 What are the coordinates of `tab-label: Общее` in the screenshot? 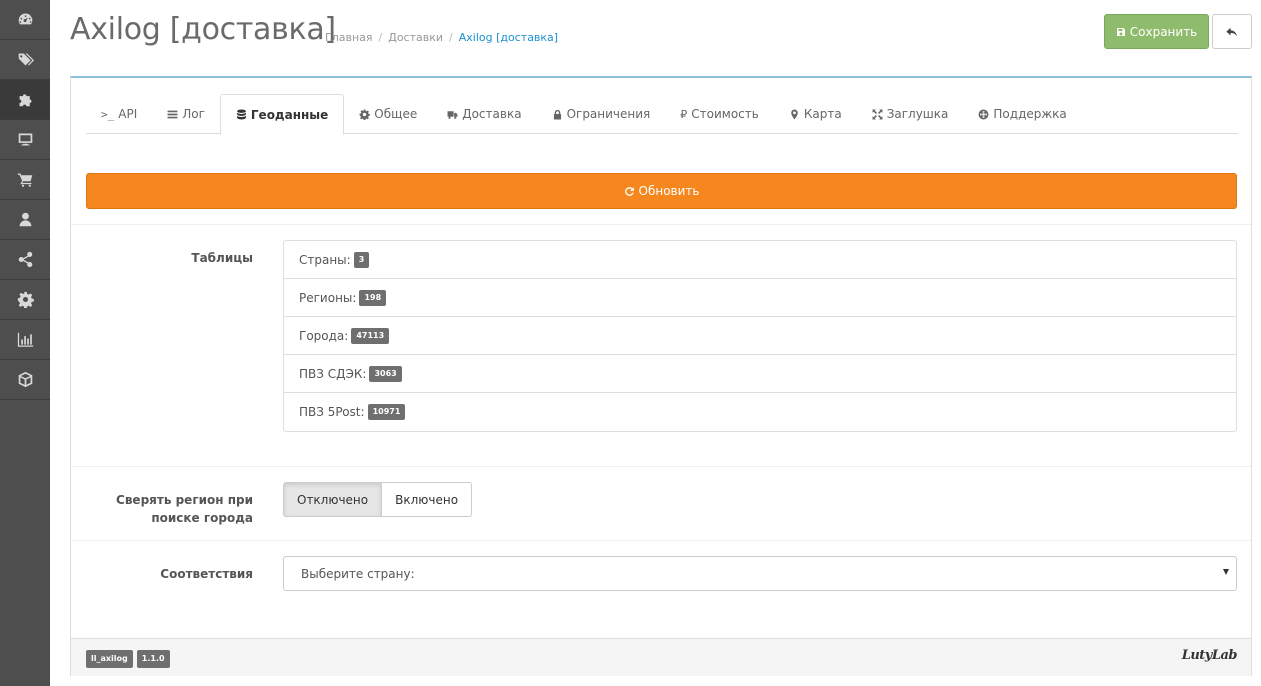 It's located at (396, 114).